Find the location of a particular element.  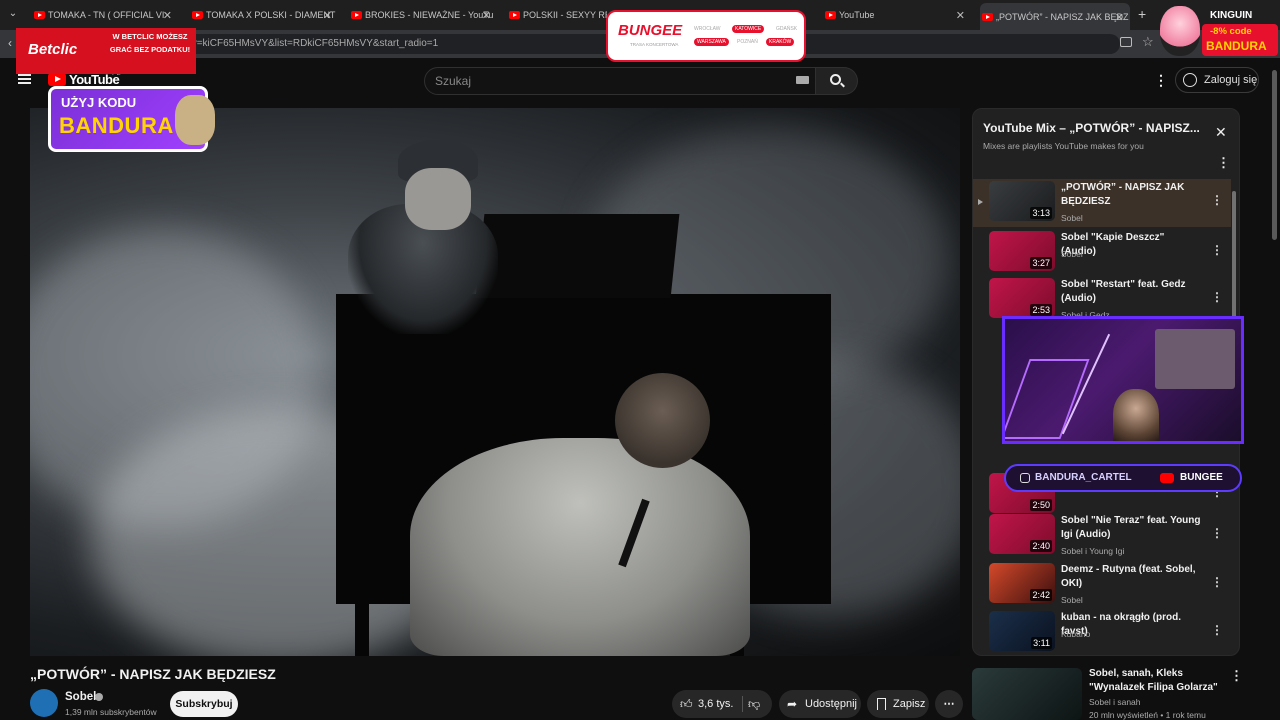

pianist-face is located at coordinates (438, 199).